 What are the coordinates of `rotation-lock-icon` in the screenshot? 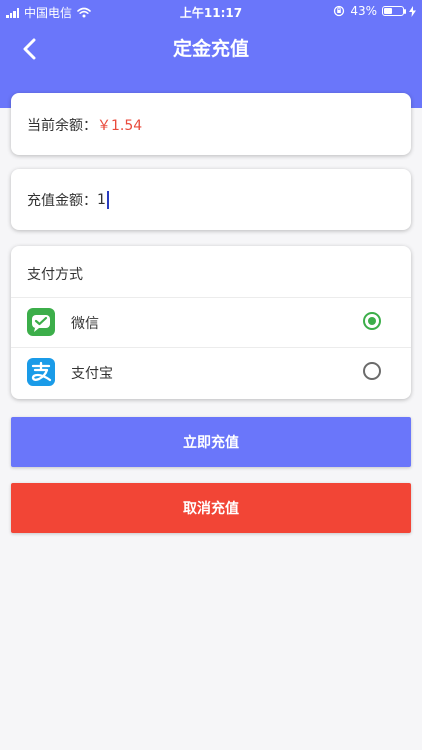 It's located at (339, 11).